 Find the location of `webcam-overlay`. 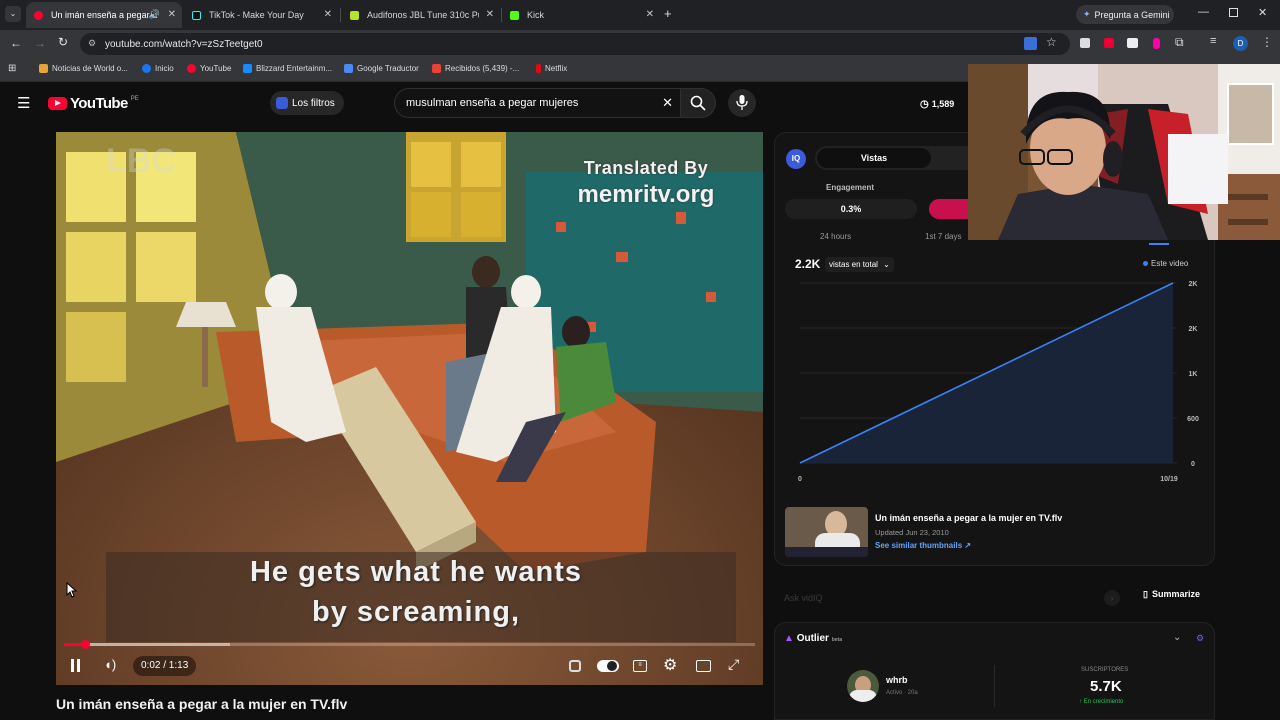

webcam-overlay is located at coordinates (1124, 152).